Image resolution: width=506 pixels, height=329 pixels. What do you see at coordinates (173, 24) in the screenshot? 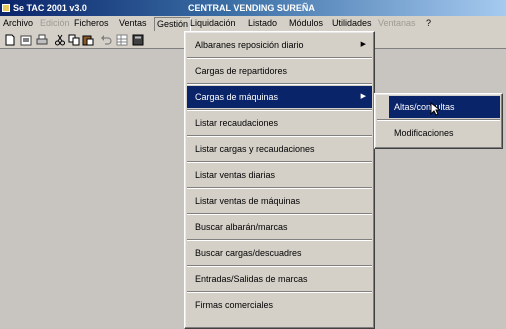
I see `menu-gestion: Gestión` at bounding box center [173, 24].